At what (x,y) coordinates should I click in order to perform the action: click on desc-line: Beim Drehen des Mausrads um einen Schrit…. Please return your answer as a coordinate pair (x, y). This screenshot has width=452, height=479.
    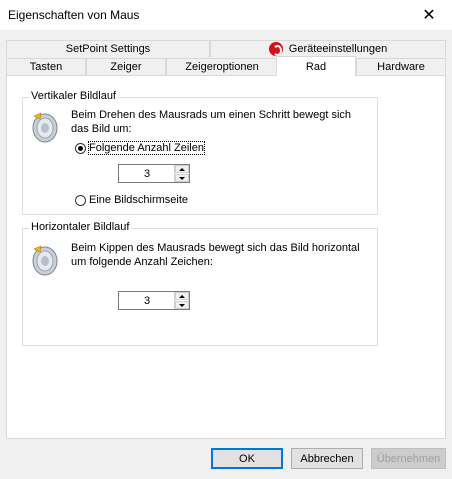
    Looking at the image, I should click on (211, 115).